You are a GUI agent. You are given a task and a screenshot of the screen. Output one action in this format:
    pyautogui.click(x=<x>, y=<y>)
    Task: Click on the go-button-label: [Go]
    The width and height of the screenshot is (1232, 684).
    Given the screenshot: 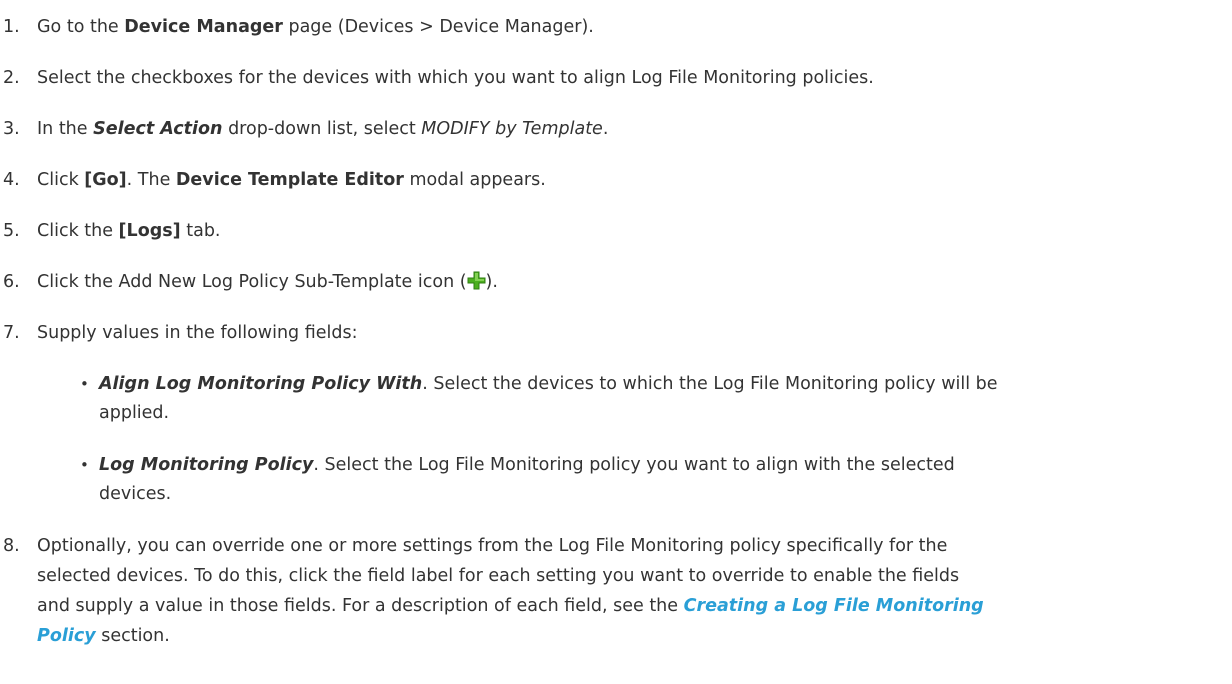 What is the action you would take?
    pyautogui.click(x=105, y=180)
    